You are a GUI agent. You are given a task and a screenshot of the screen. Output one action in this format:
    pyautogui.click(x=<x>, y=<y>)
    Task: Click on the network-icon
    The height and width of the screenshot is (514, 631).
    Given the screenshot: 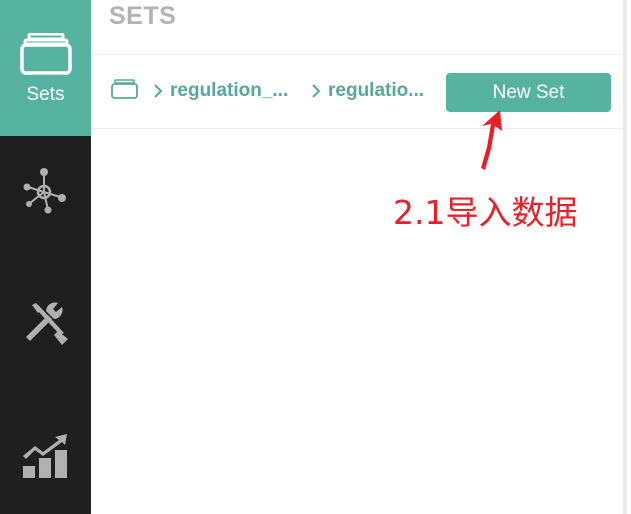 What is the action you would take?
    pyautogui.click(x=46, y=192)
    